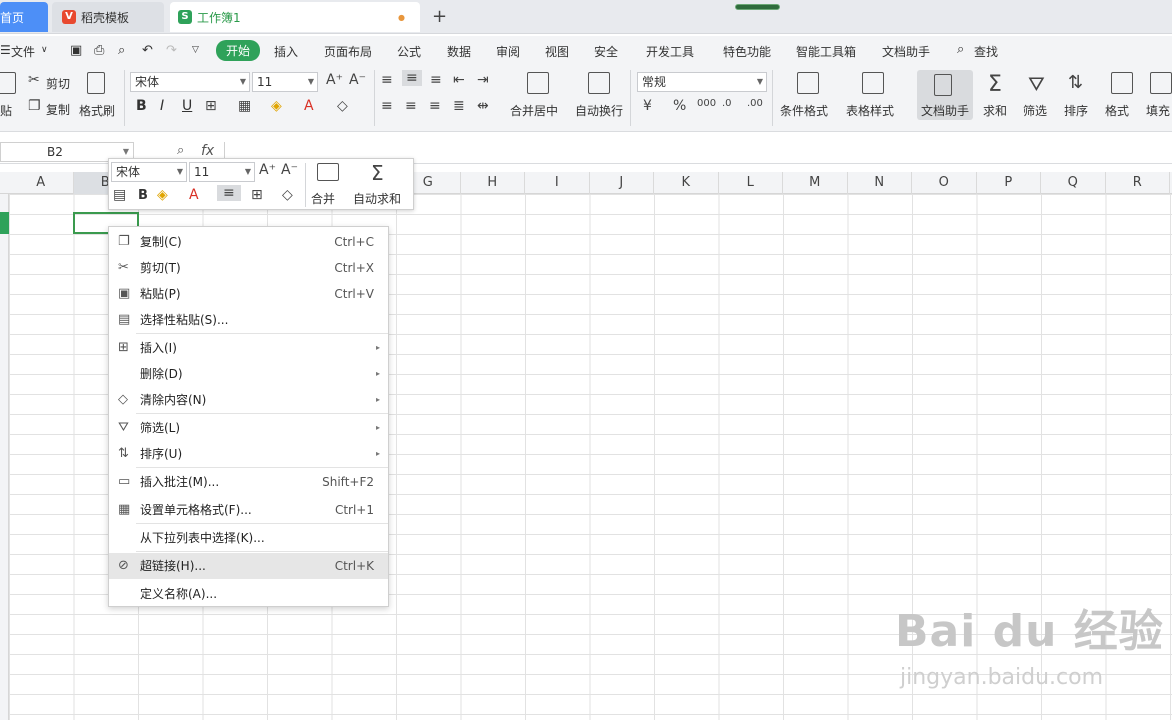 The width and height of the screenshot is (1172, 720). Describe the element at coordinates (538, 83) in the screenshot. I see `merge-center-icon` at that location.